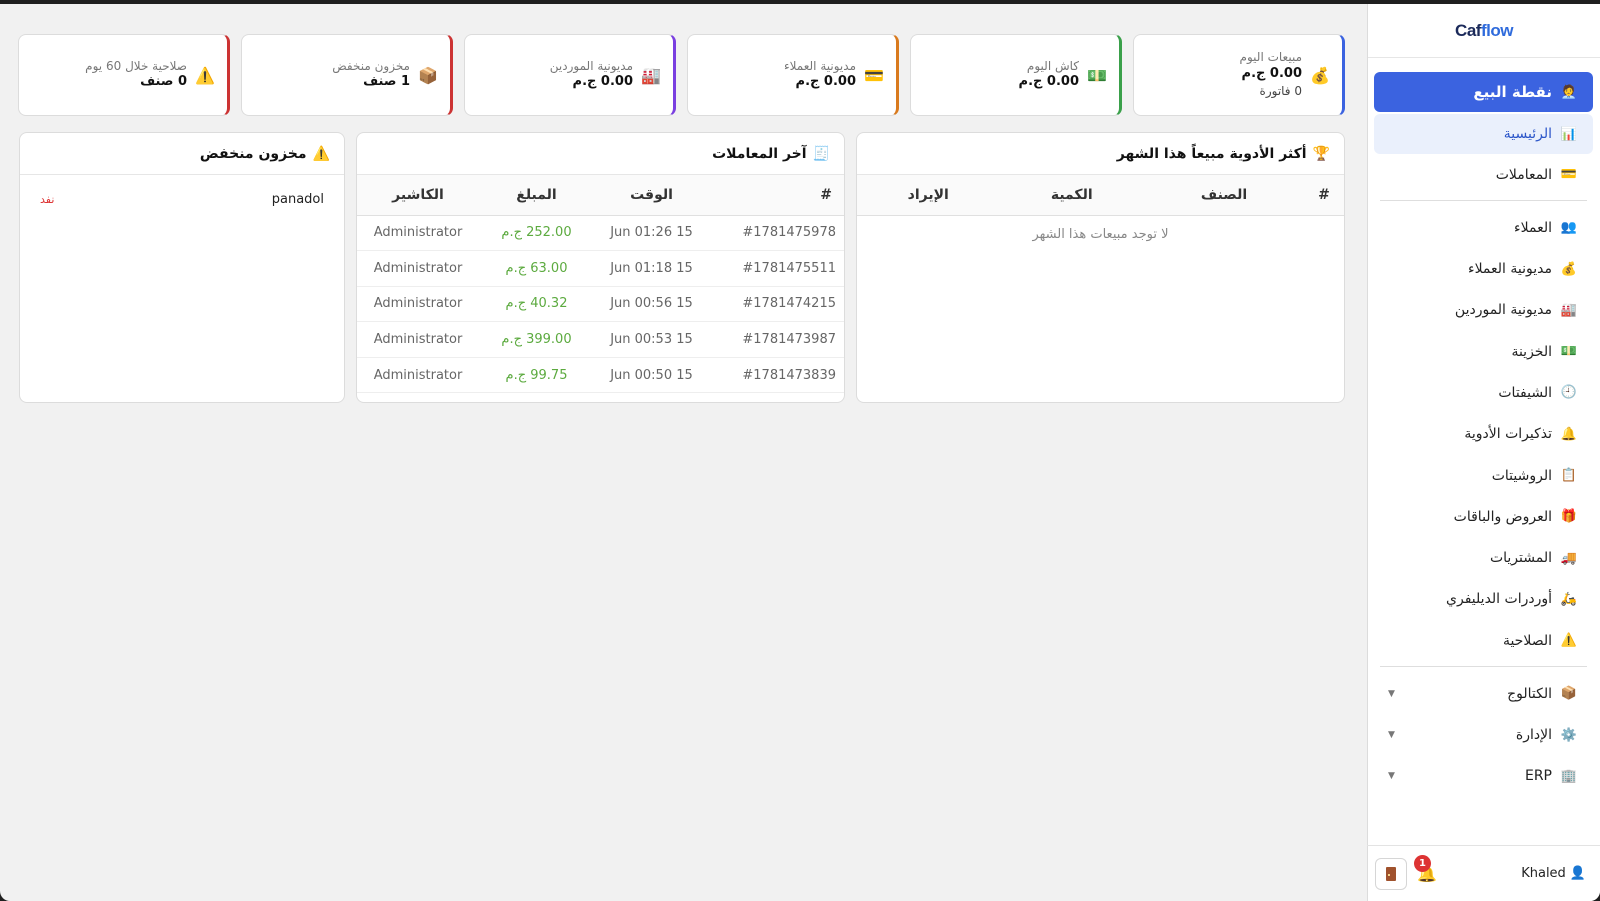  What do you see at coordinates (1483, 516) in the screenshot?
I see `sidebar-item-offers: 🎁 العروض والباقات` at bounding box center [1483, 516].